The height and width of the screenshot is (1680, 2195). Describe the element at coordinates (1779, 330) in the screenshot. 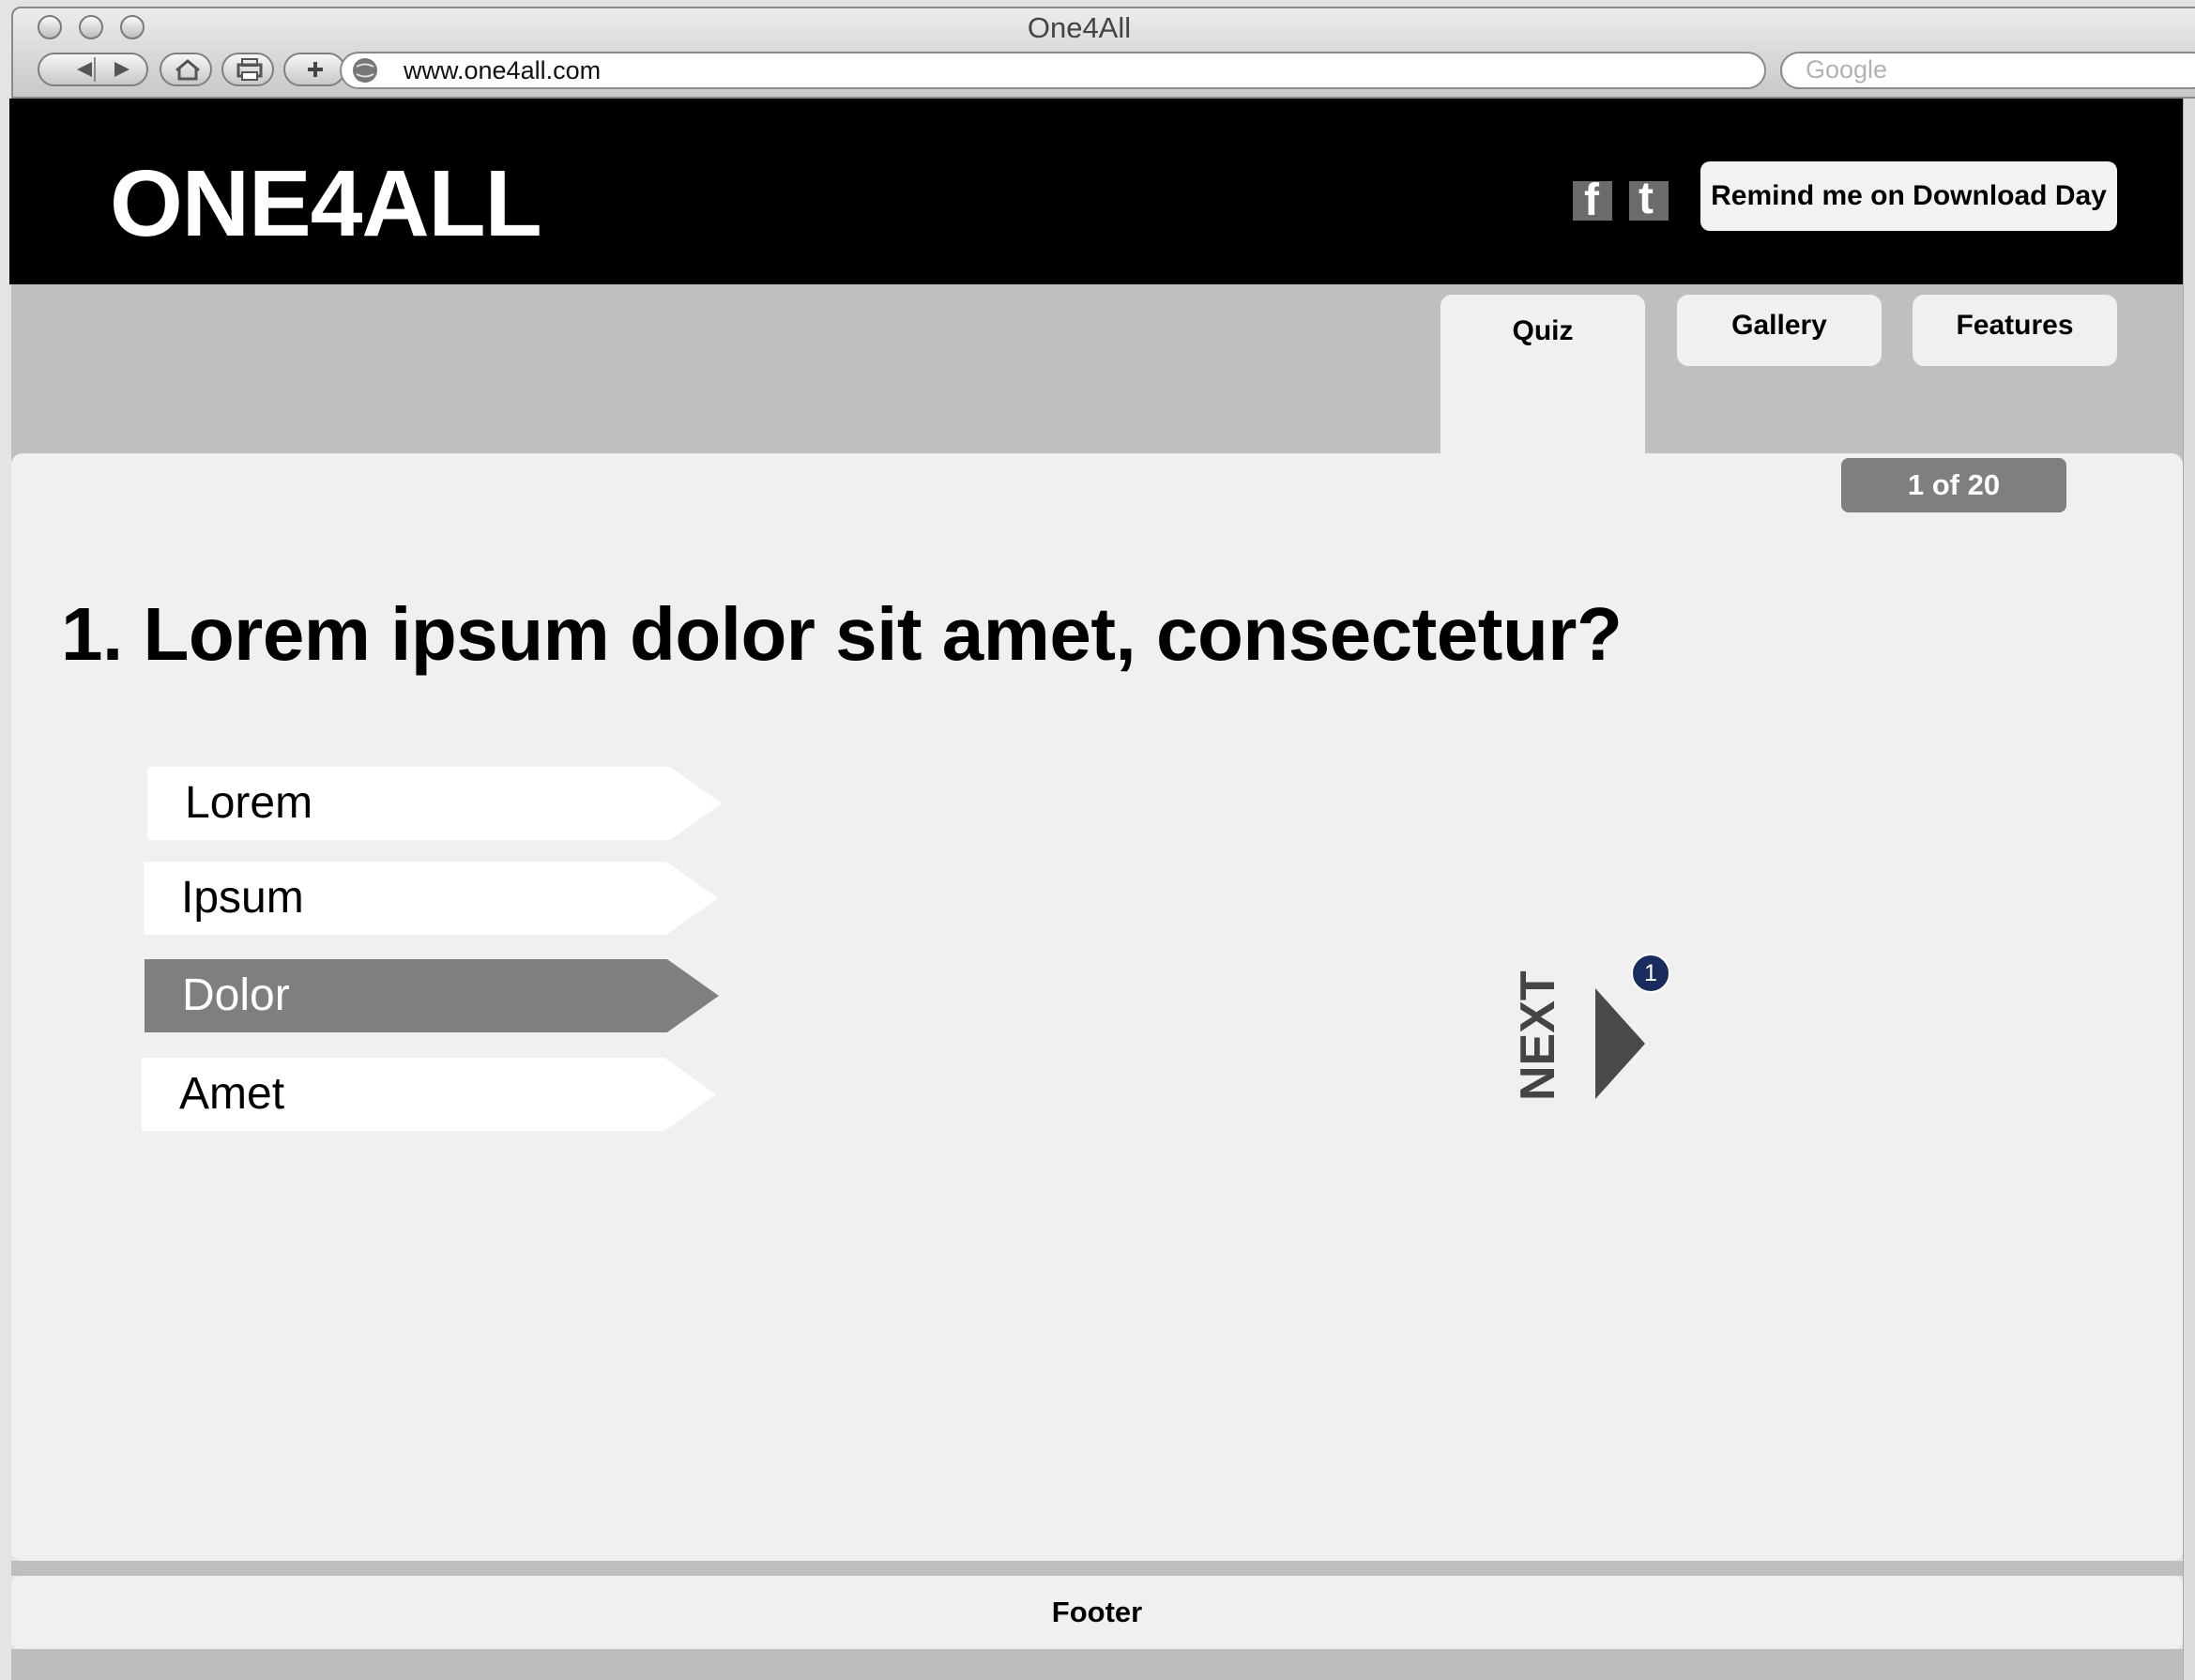

I see `tab-gallery: Gallery` at that location.